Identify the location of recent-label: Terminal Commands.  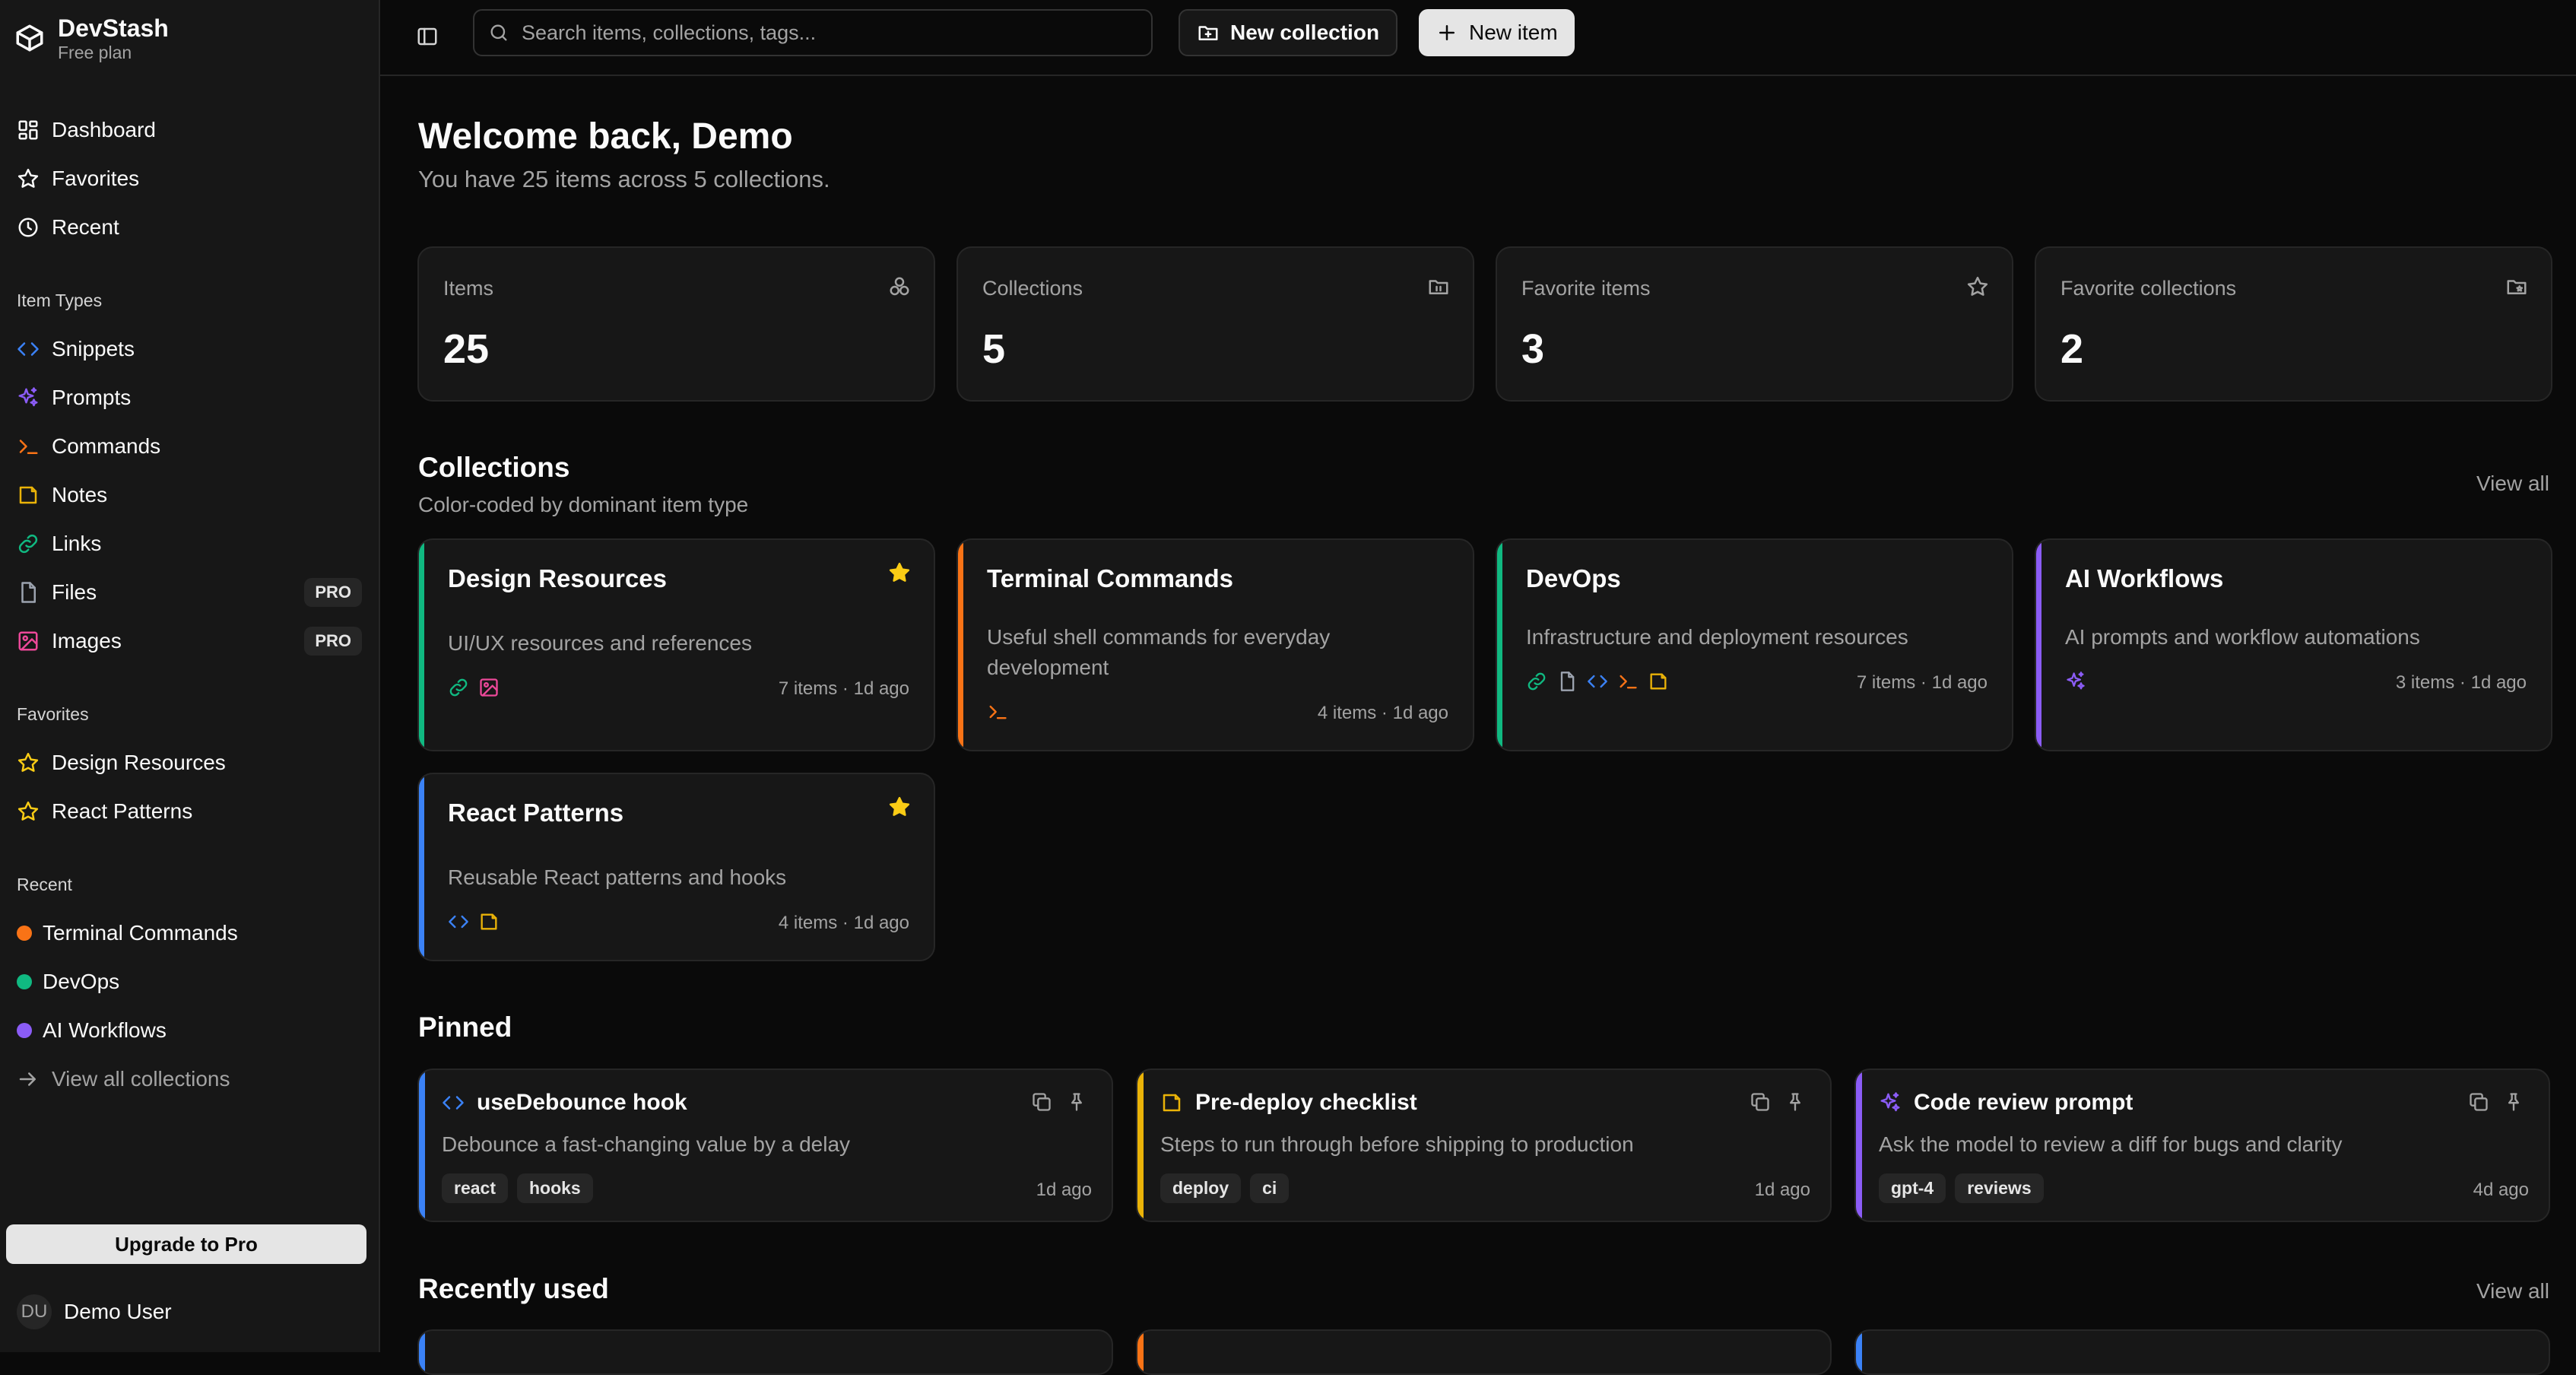
(140, 933).